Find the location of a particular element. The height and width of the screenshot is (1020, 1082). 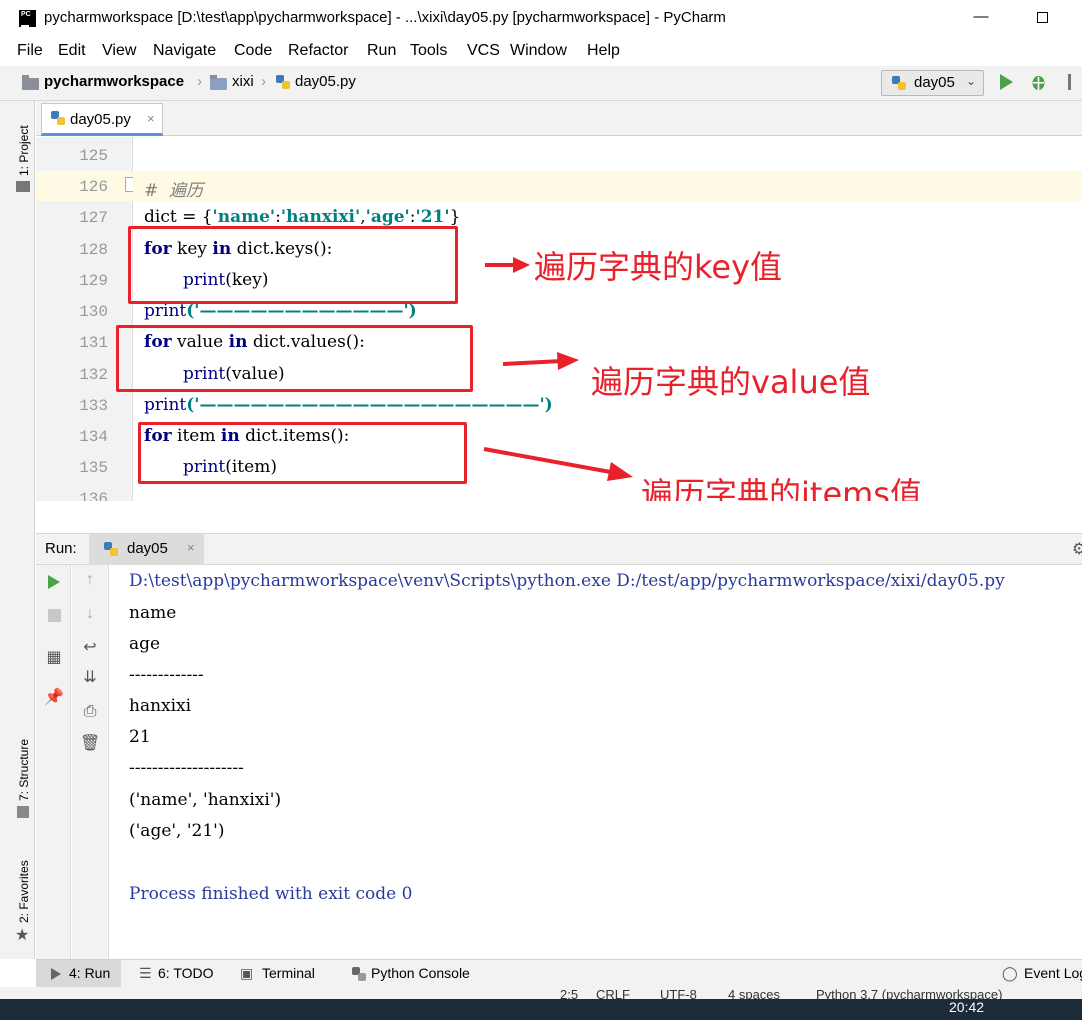

annotation-box-keys is located at coordinates (293, 265).